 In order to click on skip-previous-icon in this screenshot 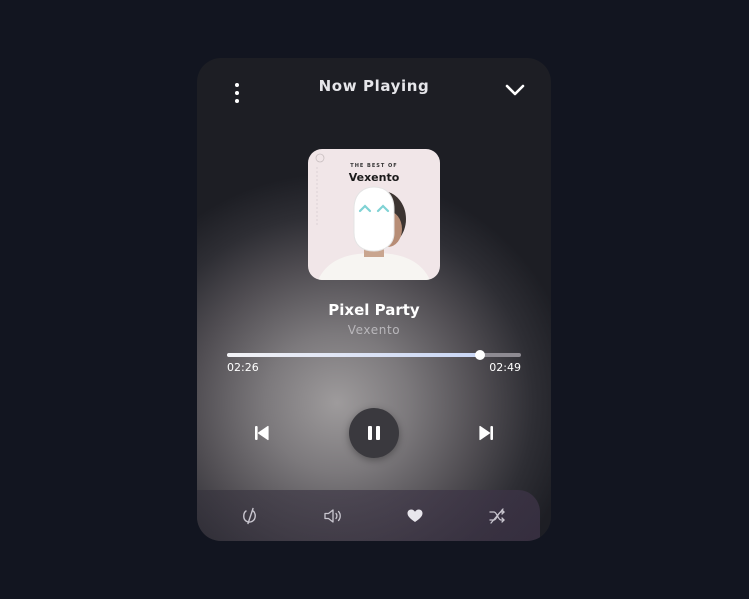, I will do `click(262, 433)`.